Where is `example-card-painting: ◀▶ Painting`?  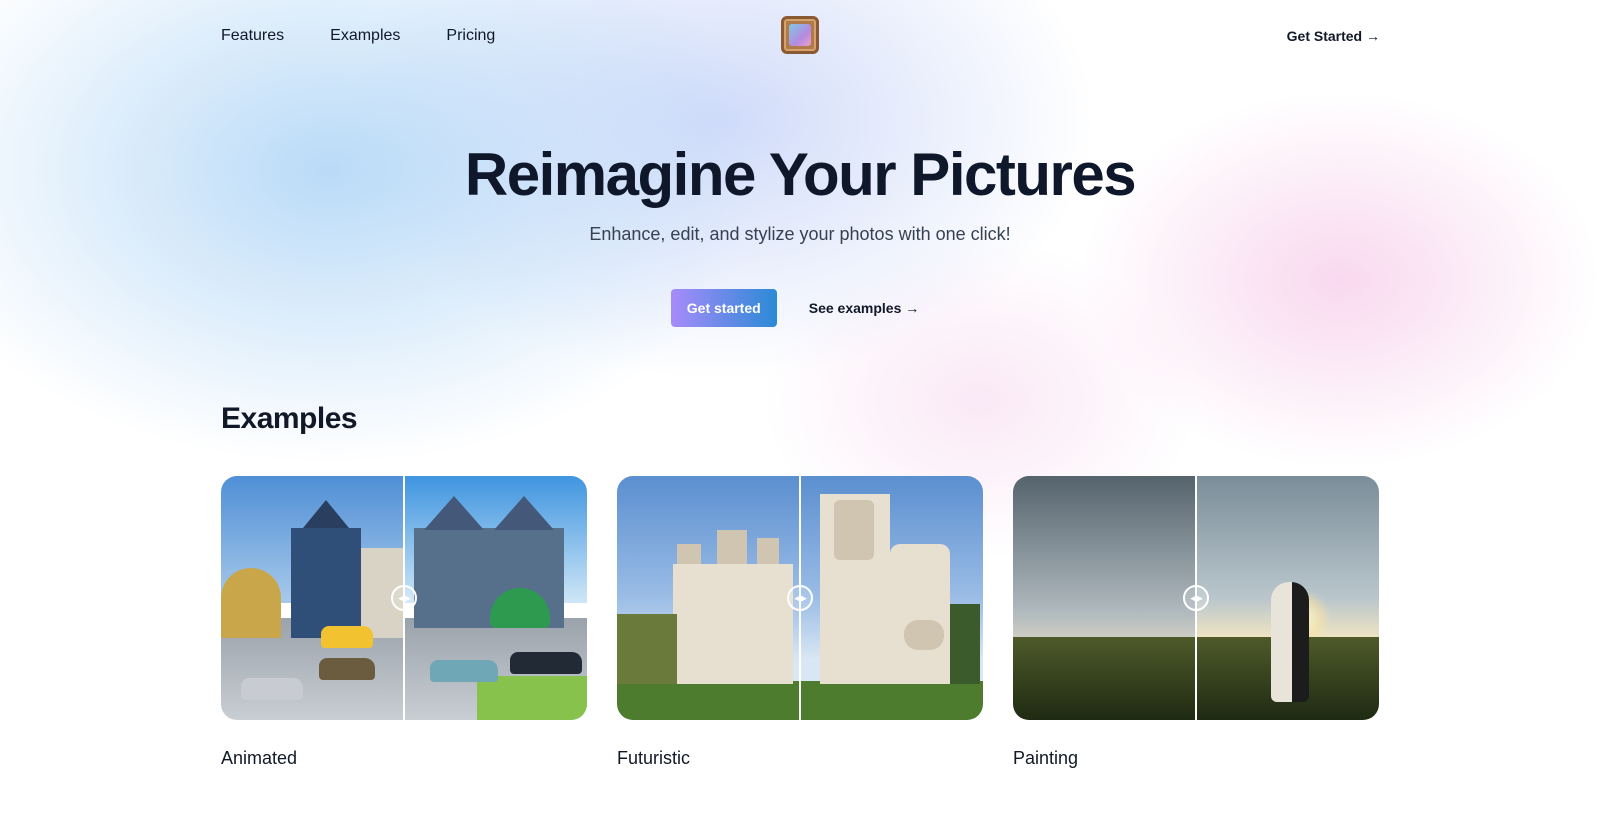
example-card-painting: ◀▶ Painting is located at coordinates (1196, 622).